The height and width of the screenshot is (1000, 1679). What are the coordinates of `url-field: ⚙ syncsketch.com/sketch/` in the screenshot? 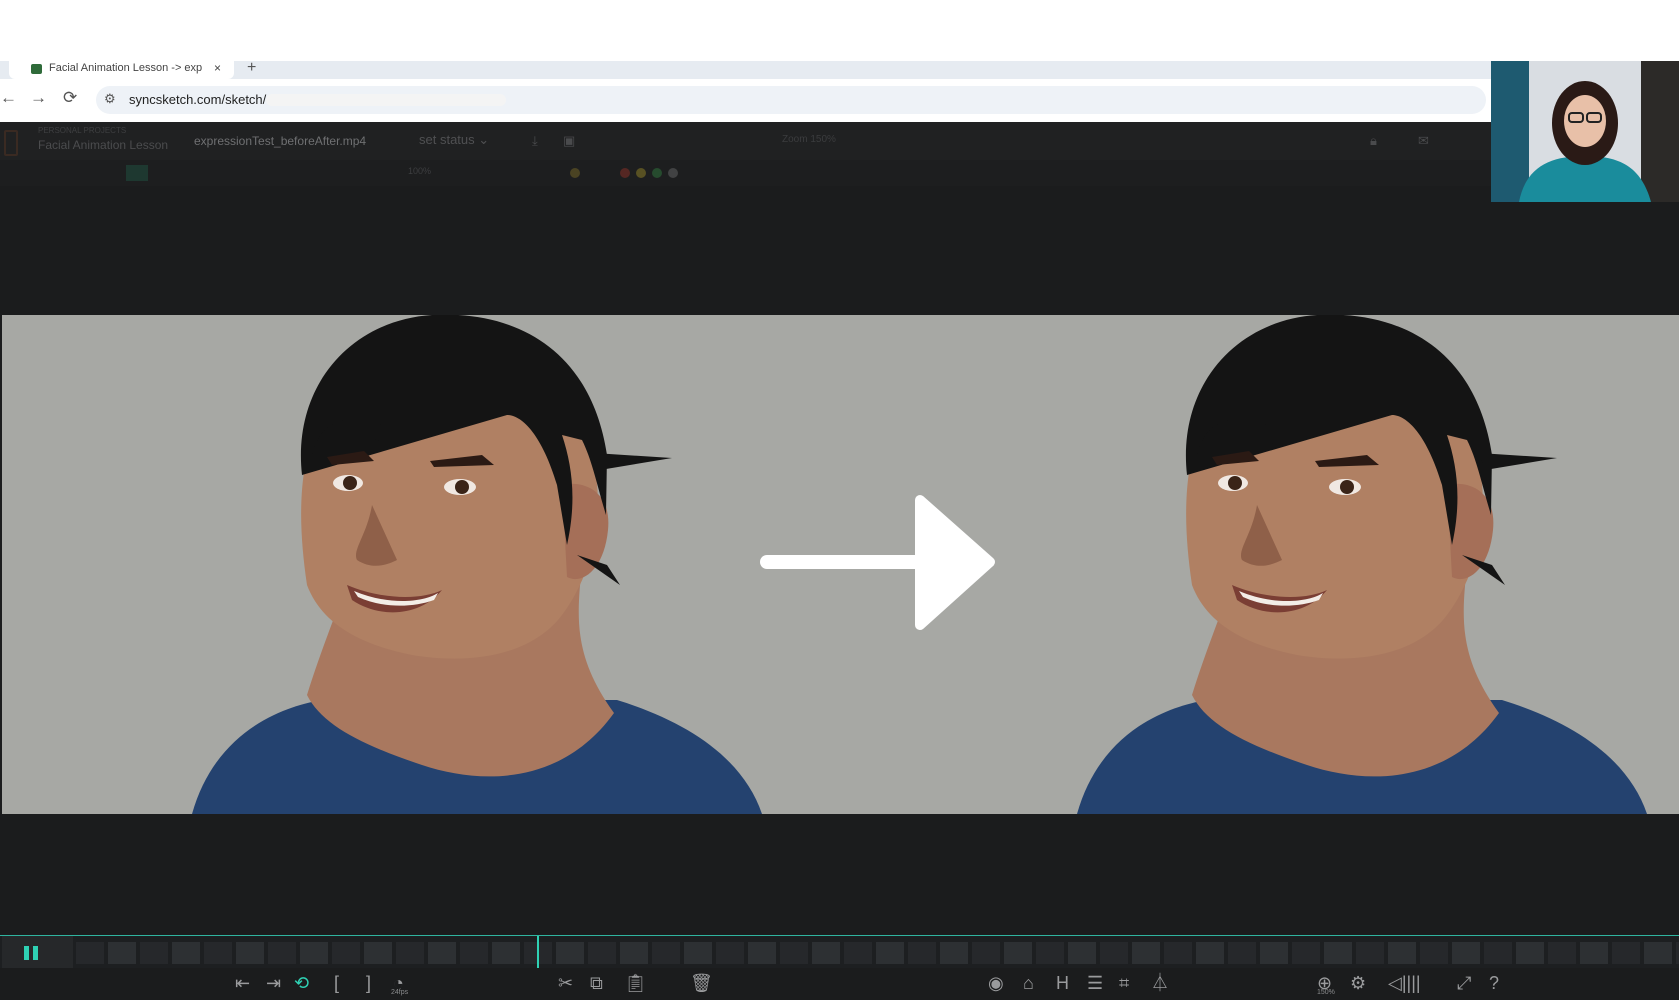 It's located at (791, 100).